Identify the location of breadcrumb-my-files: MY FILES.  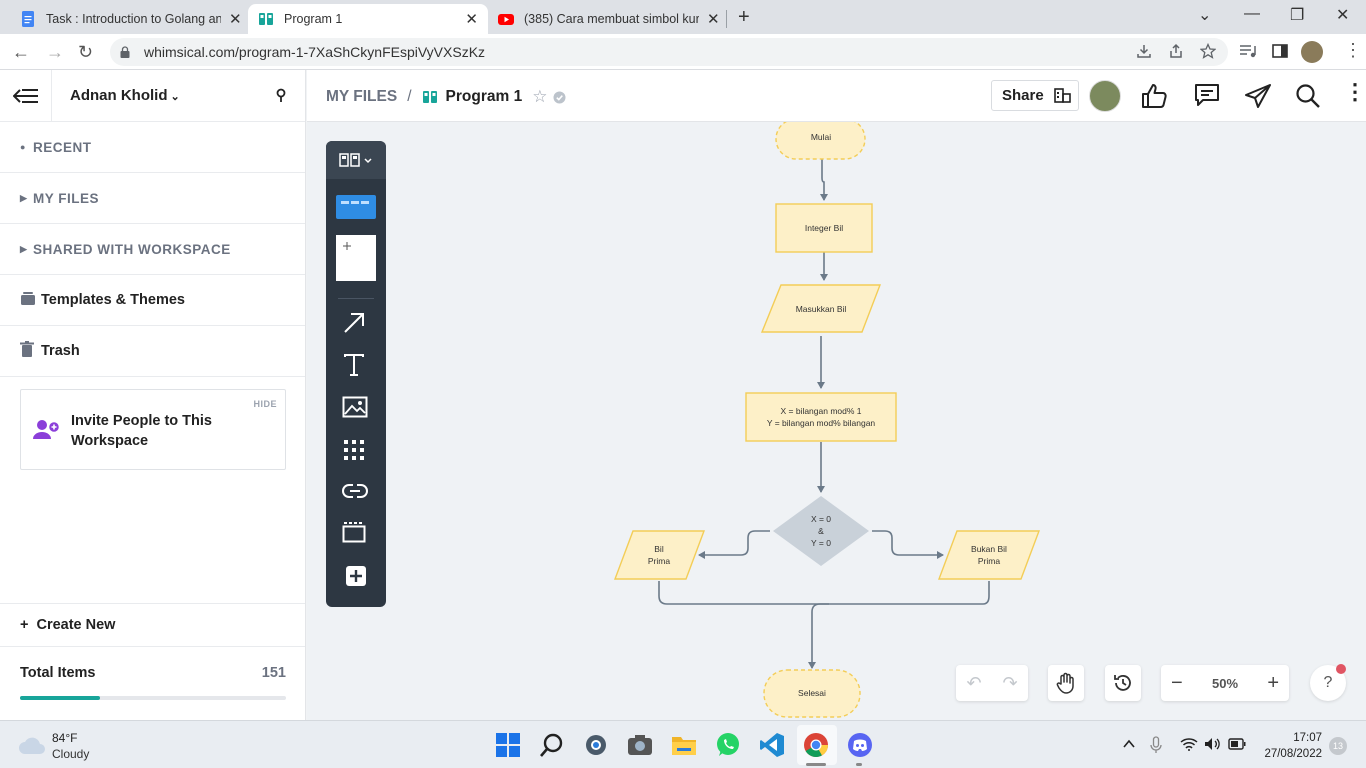
(361, 97).